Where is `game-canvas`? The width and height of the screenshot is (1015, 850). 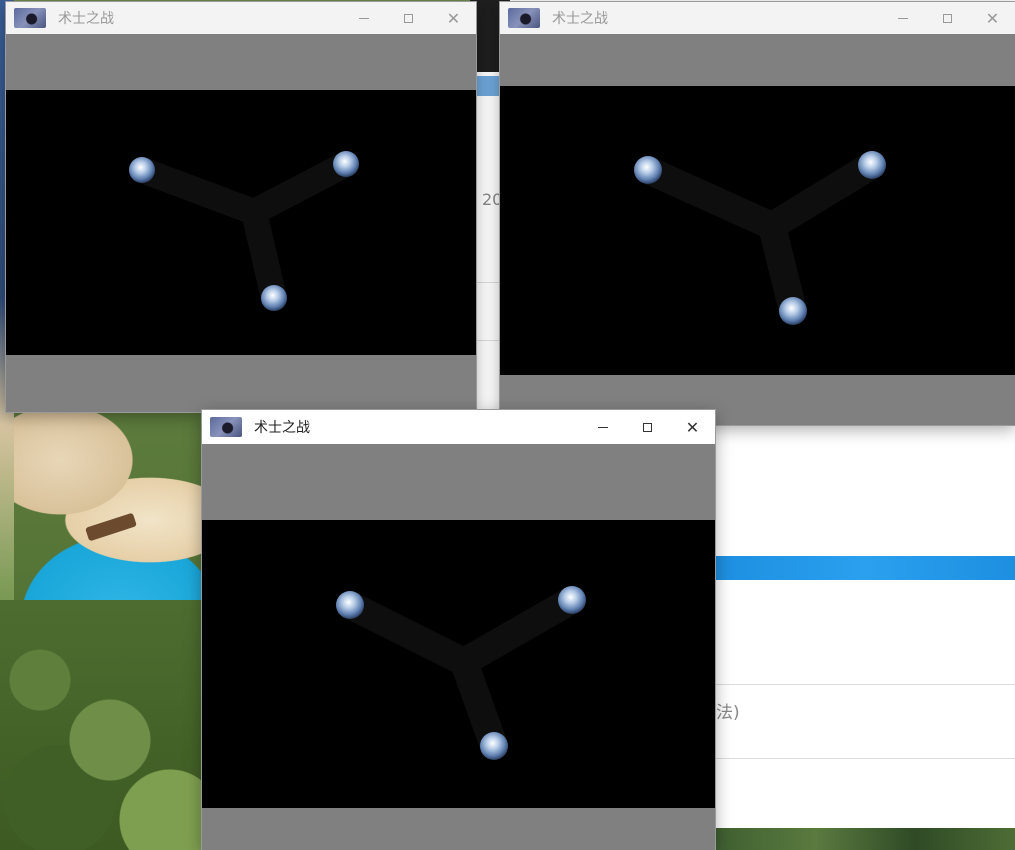 game-canvas is located at coordinates (241, 222).